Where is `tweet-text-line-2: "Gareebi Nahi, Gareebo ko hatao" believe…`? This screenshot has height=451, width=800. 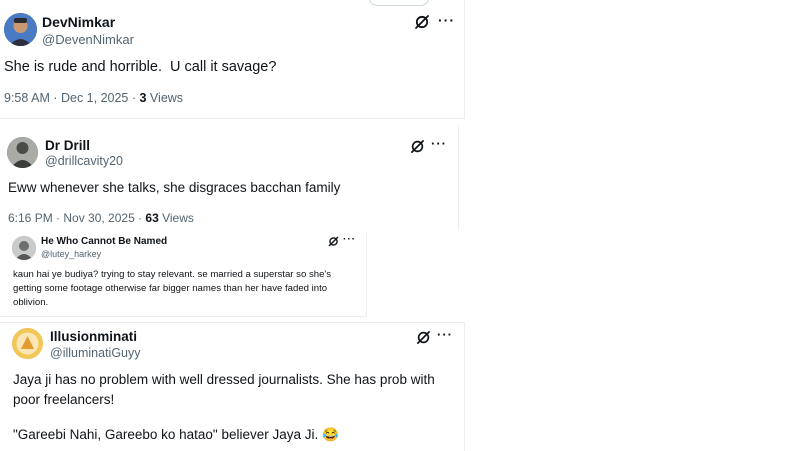
tweet-text-line-2: "Gareebi Nahi, Gareebo ko hatao" believe… is located at coordinates (176, 434).